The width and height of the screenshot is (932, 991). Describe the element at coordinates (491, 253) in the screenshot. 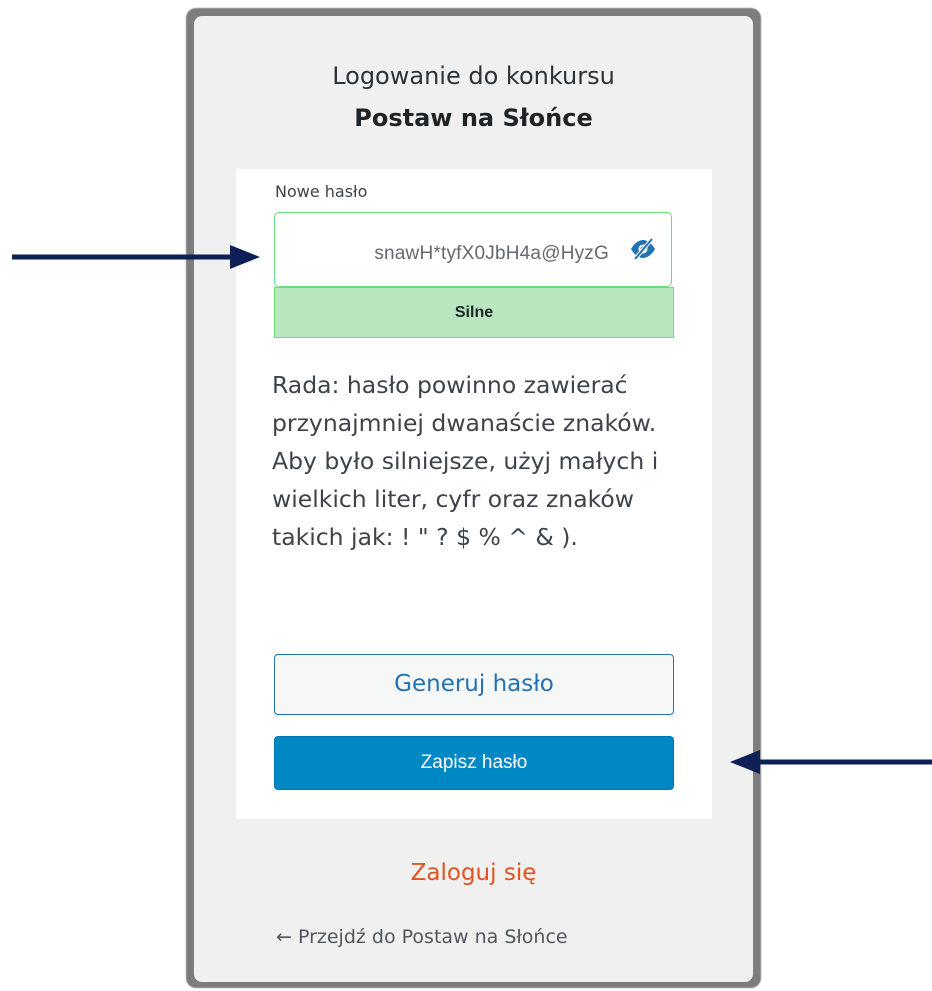

I see `password-value: snawH*tyfX0JbH4a@HyzG` at that location.